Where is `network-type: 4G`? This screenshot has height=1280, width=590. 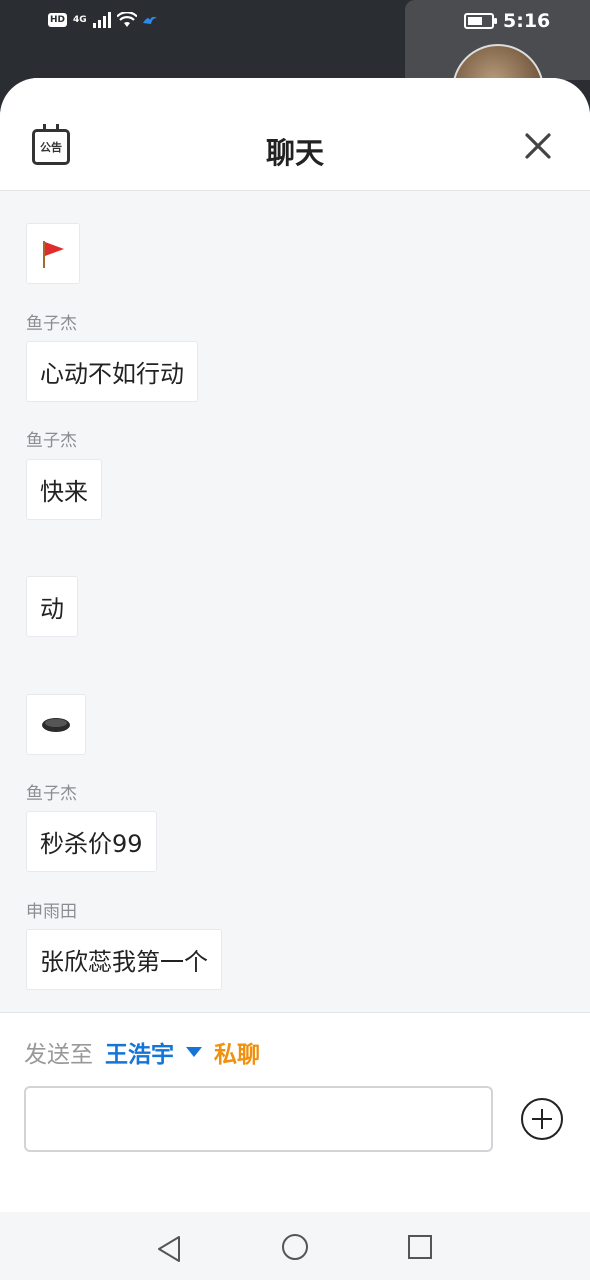
network-type: 4G is located at coordinates (80, 20).